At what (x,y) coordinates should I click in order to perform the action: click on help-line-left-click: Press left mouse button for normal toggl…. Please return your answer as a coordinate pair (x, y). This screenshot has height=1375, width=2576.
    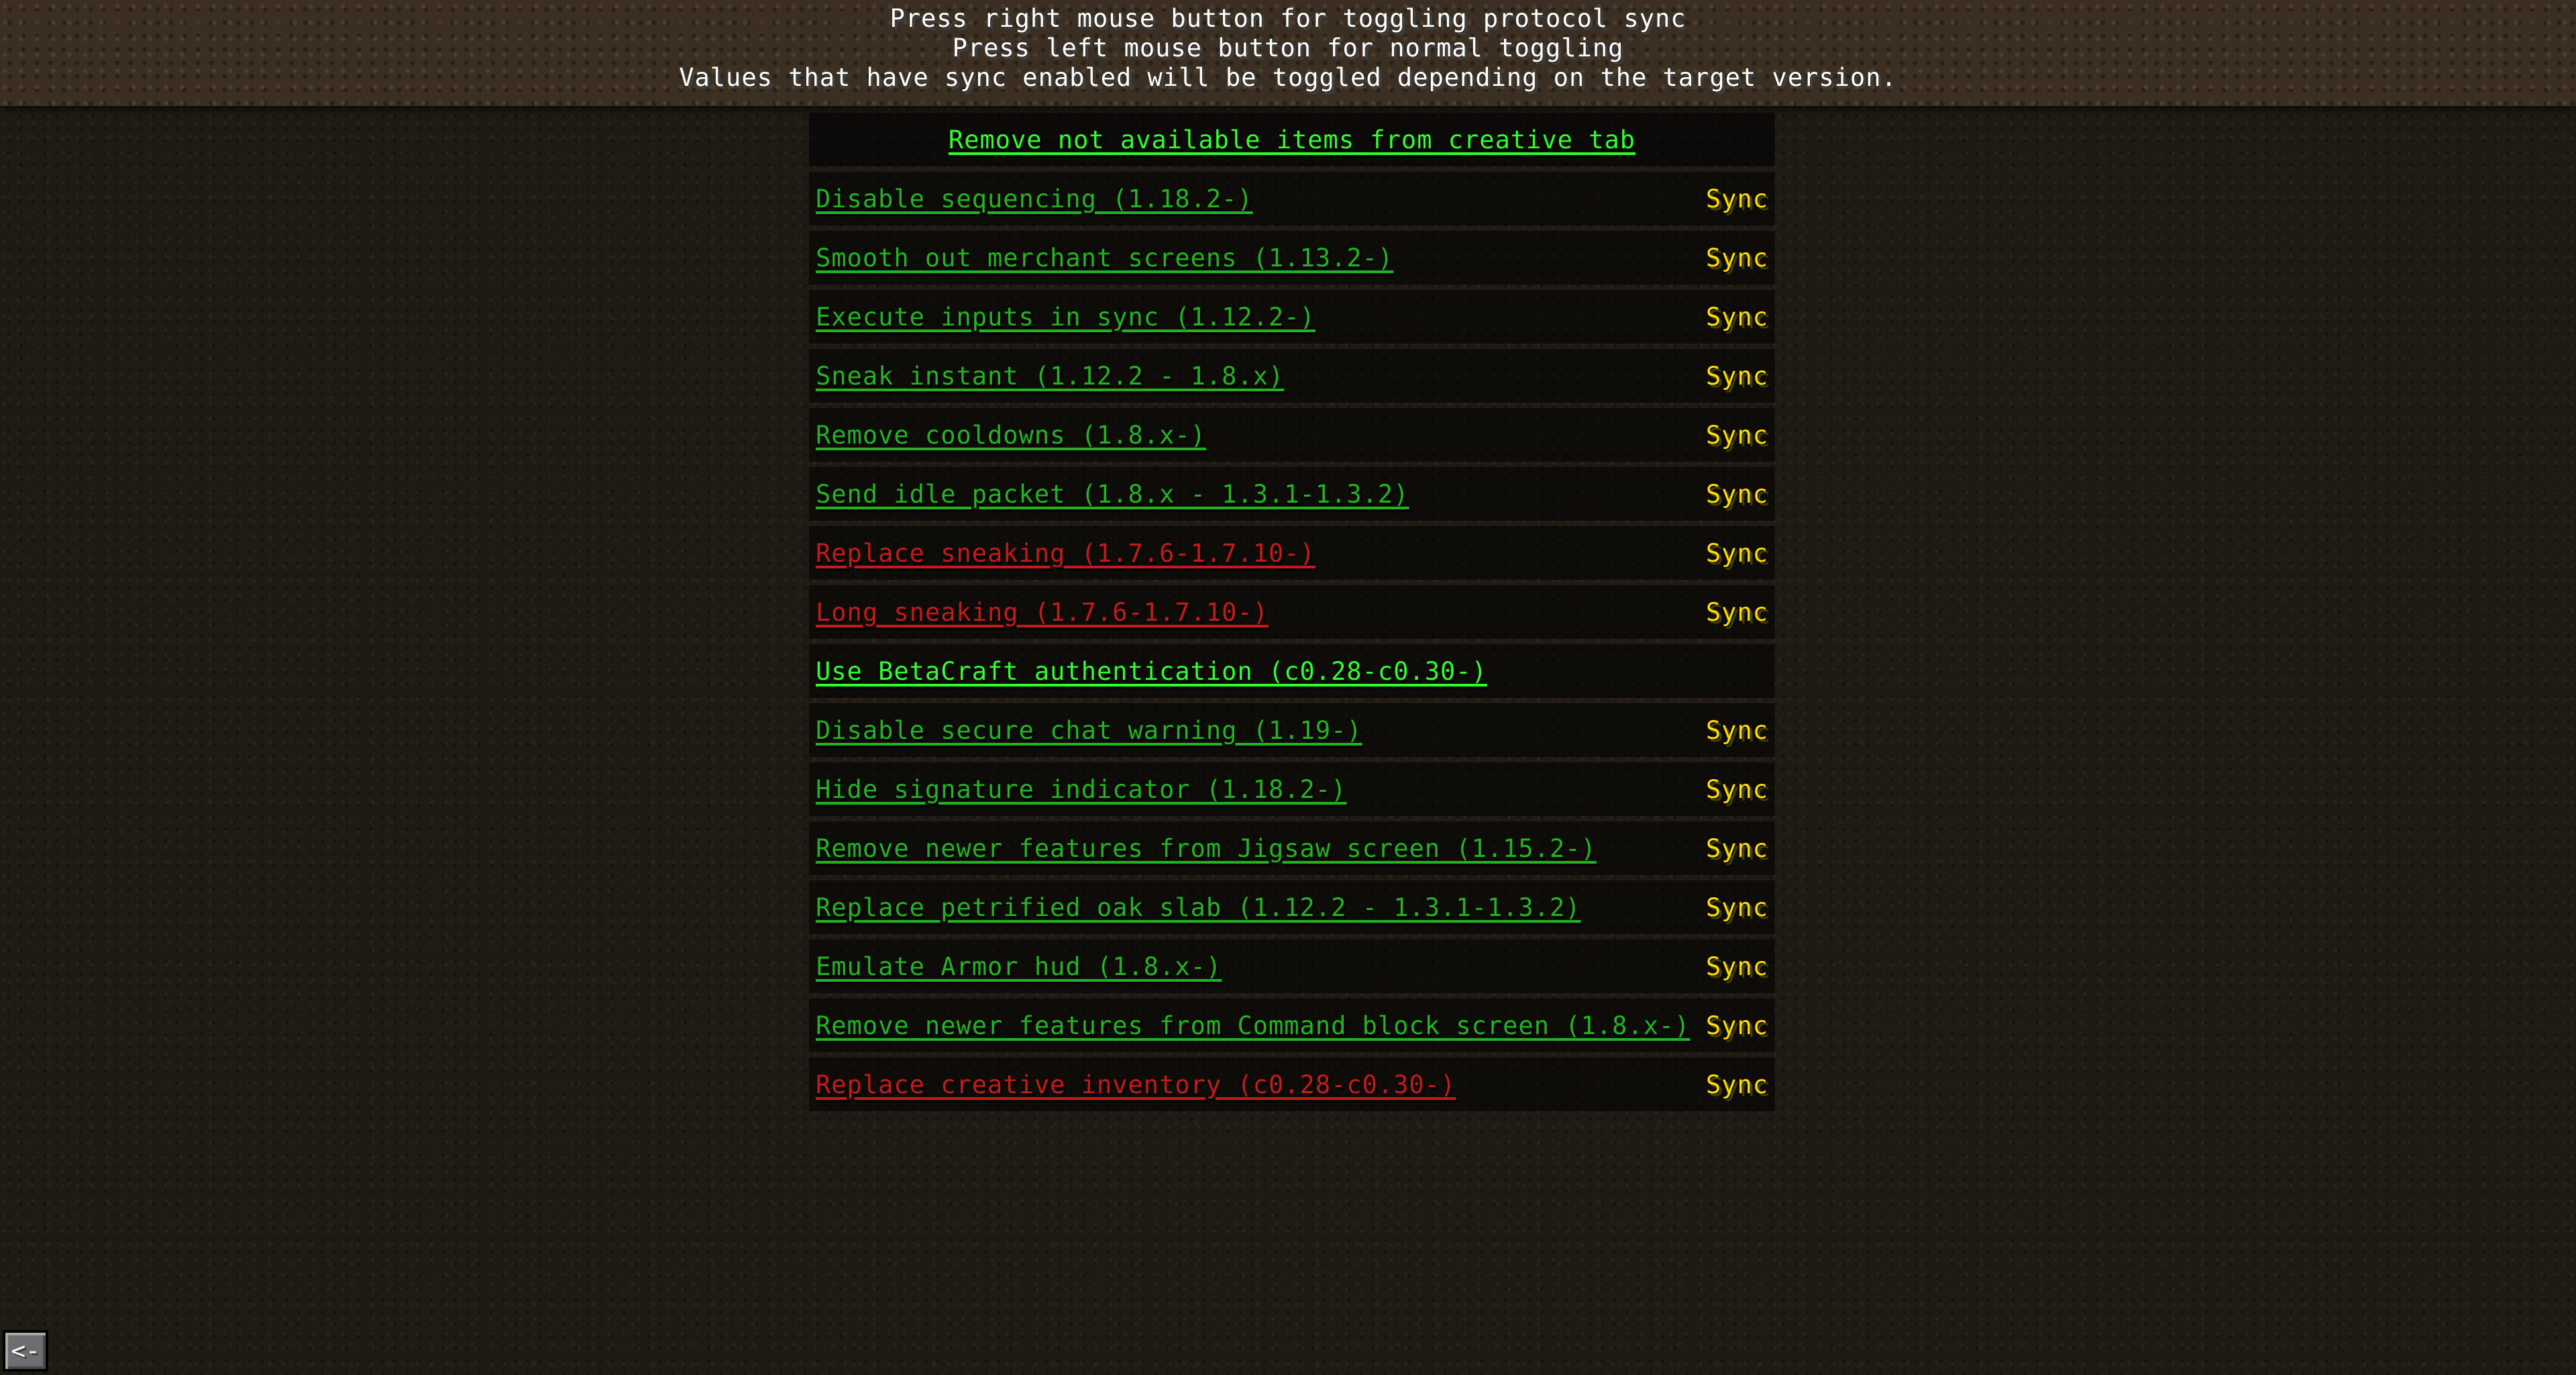
    Looking at the image, I should click on (1288, 48).